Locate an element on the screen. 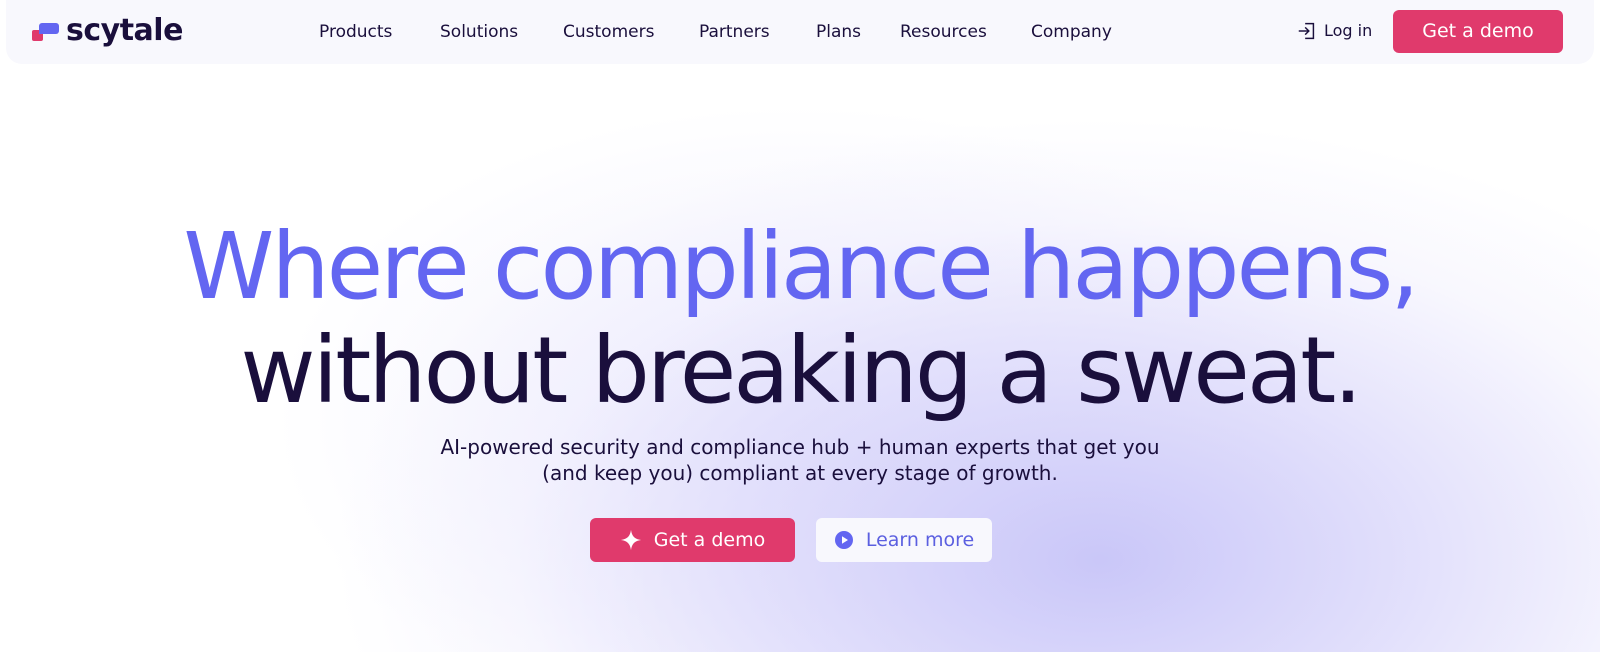  nav-item-company: Company is located at coordinates (1071, 32).